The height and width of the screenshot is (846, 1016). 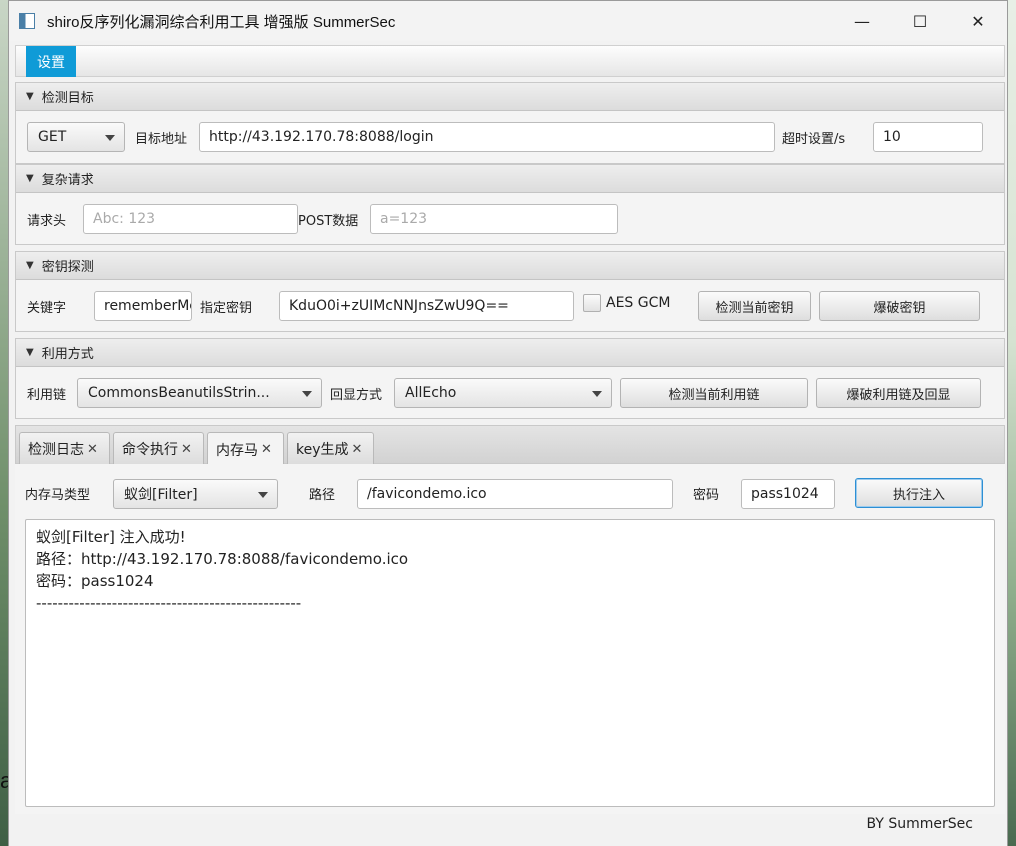 What do you see at coordinates (919, 824) in the screenshot?
I see `footer-credit: BY SummerSec` at bounding box center [919, 824].